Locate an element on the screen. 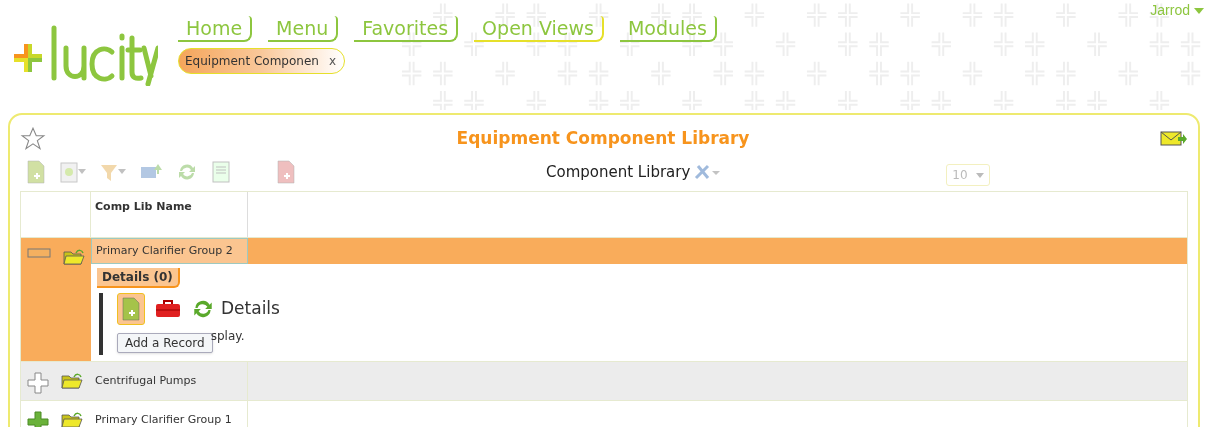  star-icon is located at coordinates (33, 139).